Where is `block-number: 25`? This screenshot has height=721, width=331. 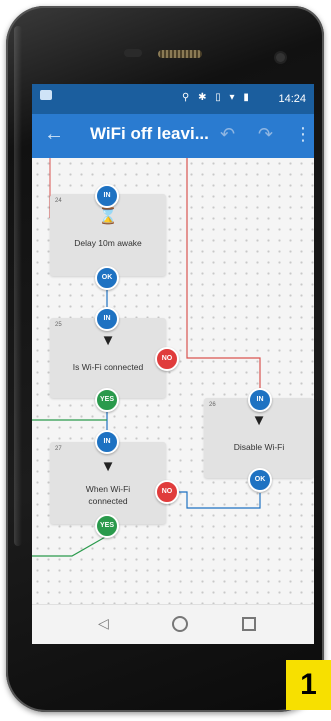
block-number: 25 is located at coordinates (58, 325).